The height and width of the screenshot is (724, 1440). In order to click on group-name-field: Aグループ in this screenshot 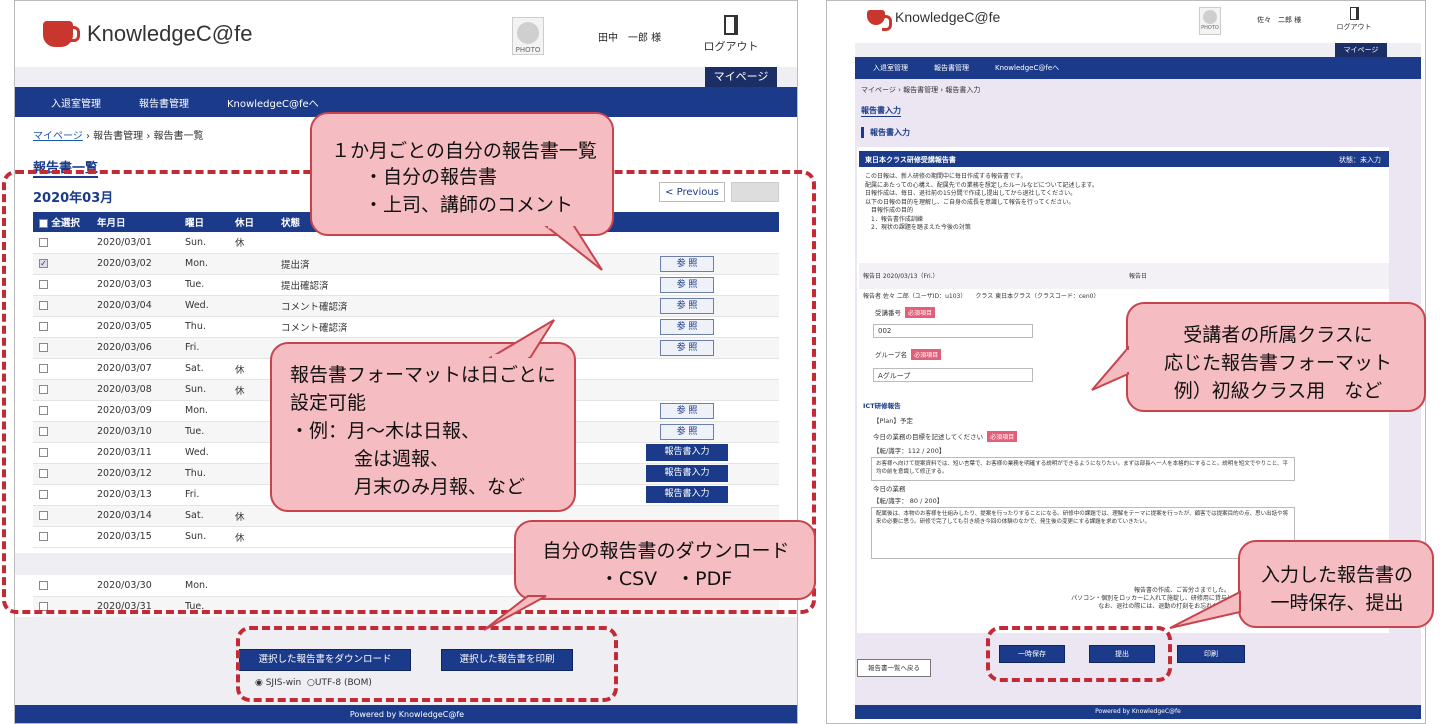, I will do `click(953, 375)`.